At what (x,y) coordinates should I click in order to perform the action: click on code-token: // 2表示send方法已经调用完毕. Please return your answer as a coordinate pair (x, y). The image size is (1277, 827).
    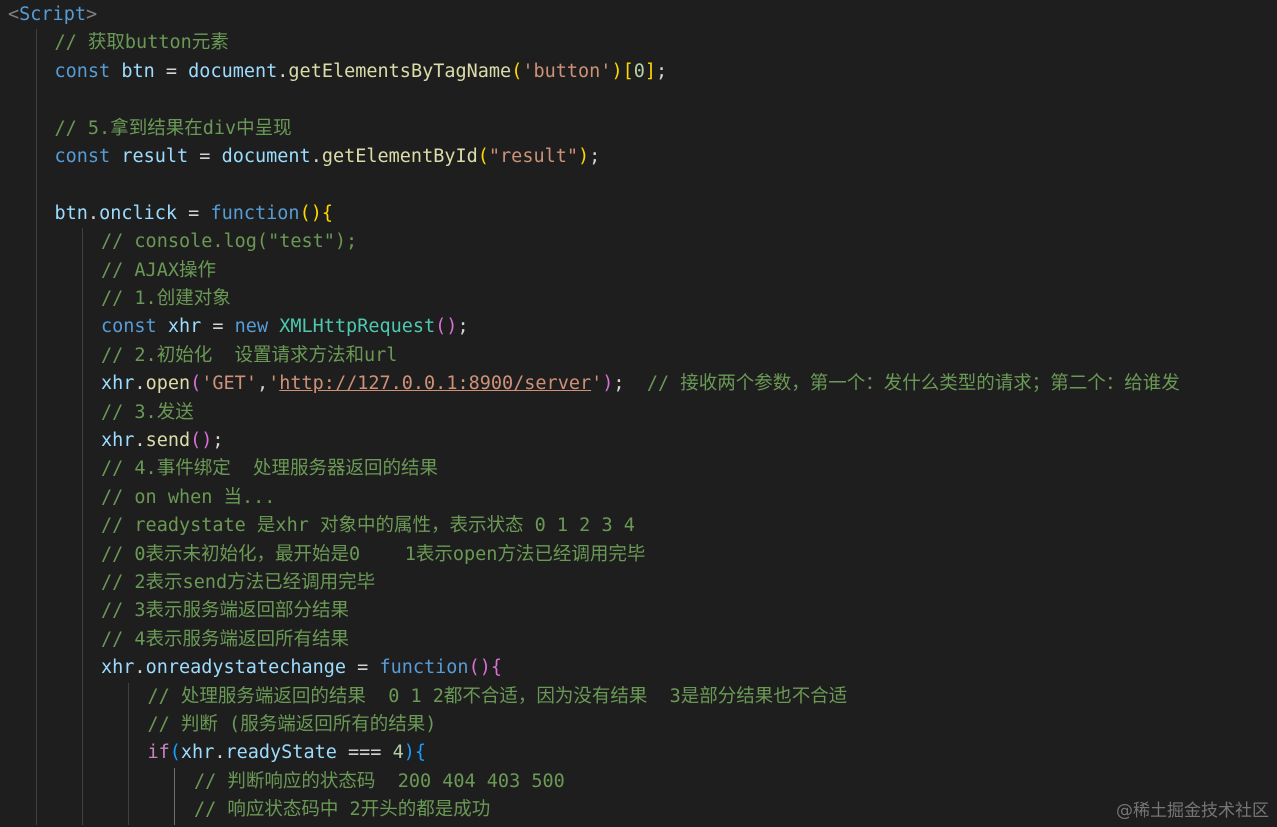
    Looking at the image, I should click on (238, 582).